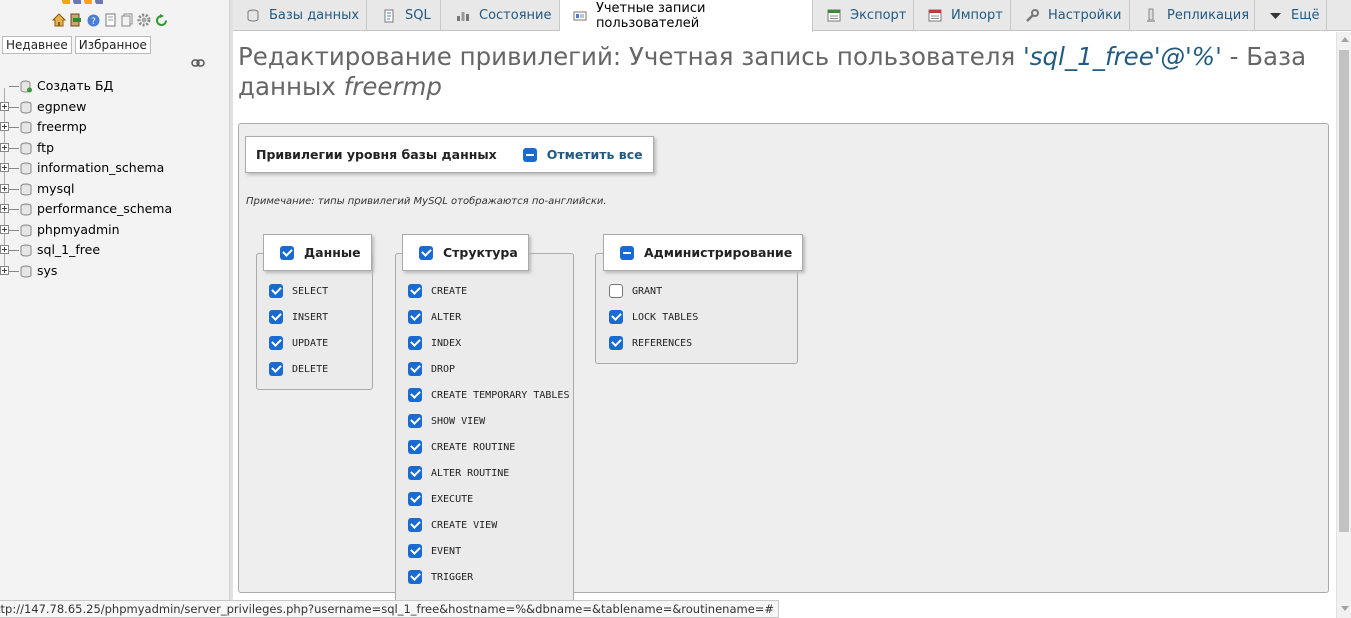  What do you see at coordinates (37, 45) in the screenshot?
I see `nav-tab-recent: Недавнее` at bounding box center [37, 45].